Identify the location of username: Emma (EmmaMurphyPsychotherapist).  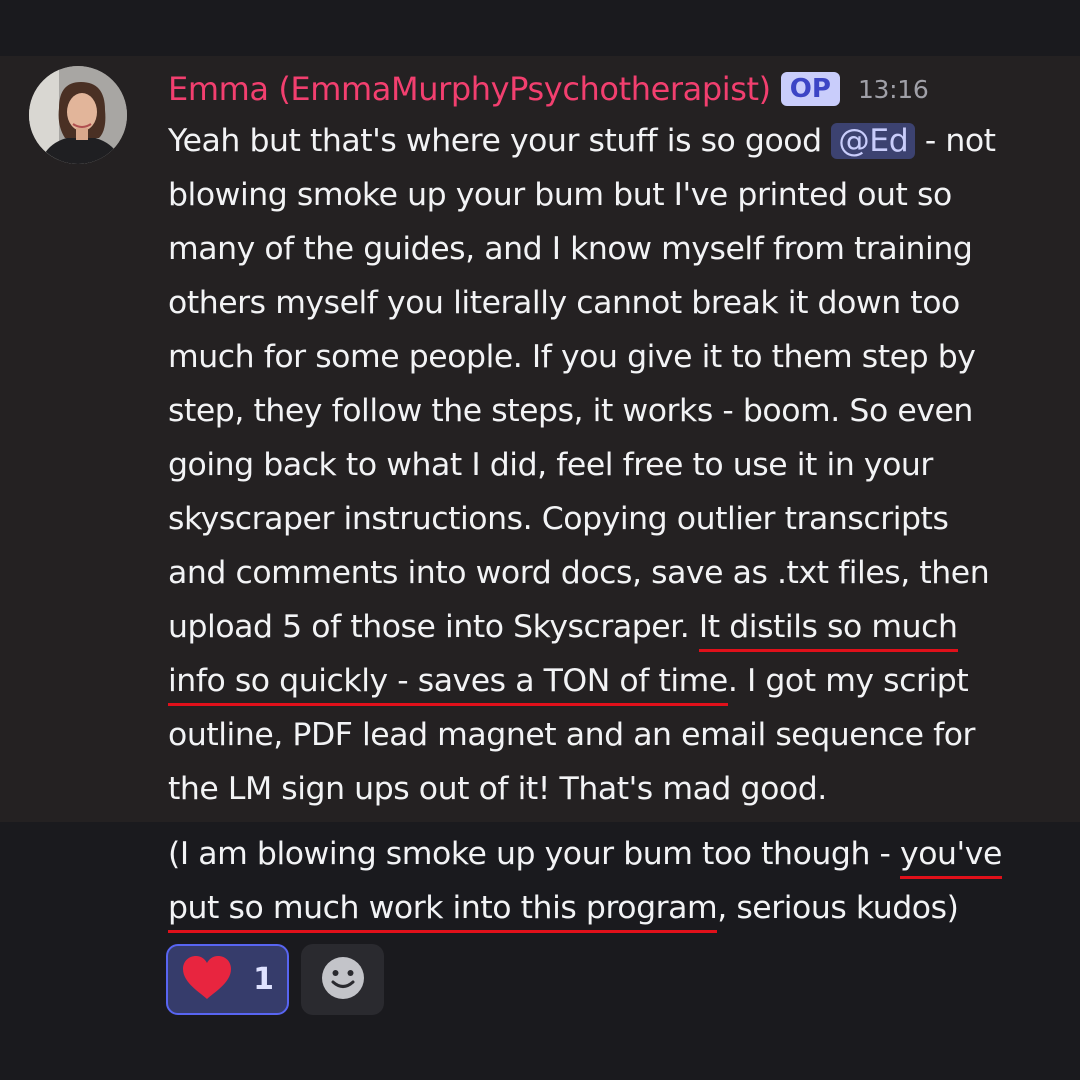
(469, 89).